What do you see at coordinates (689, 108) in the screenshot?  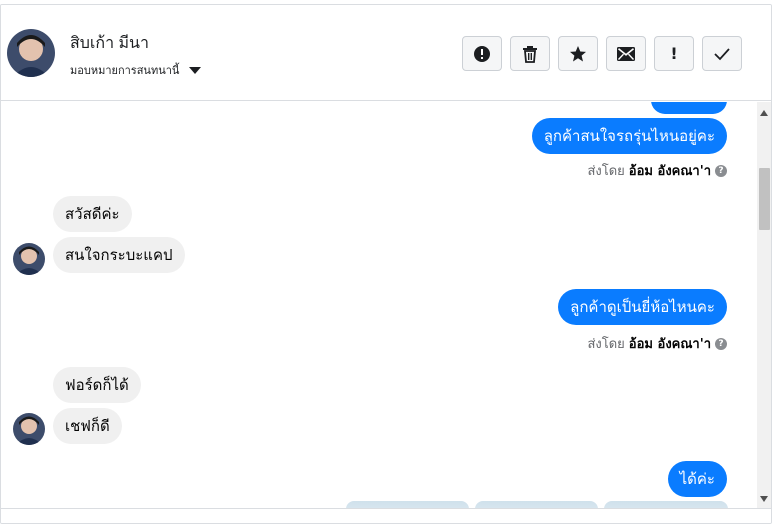 I see `message-bubble-outgoing-partial` at bounding box center [689, 108].